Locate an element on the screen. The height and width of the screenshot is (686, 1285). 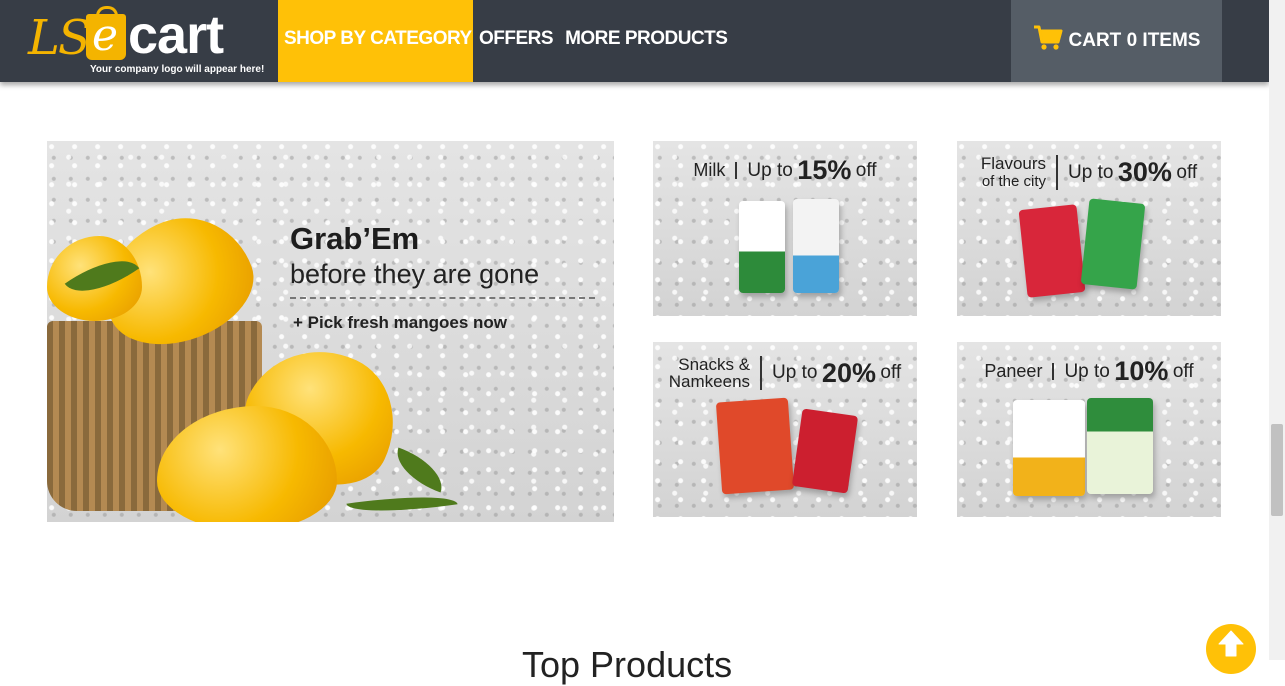
main-nav: SHOP BY CATEGORY OFFERS MORE PRODUCTS is located at coordinates (505, 41).